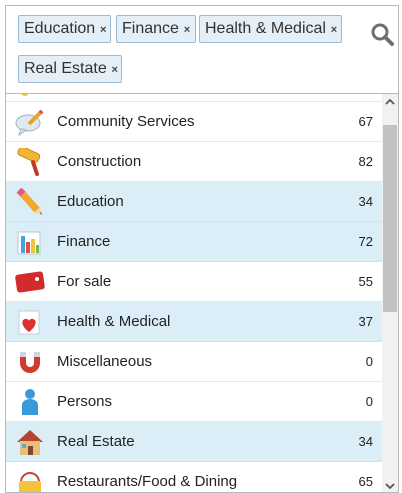 Image resolution: width=402 pixels, height=493 pixels. What do you see at coordinates (30, 482) in the screenshot?
I see `shopping-basket-icon` at bounding box center [30, 482].